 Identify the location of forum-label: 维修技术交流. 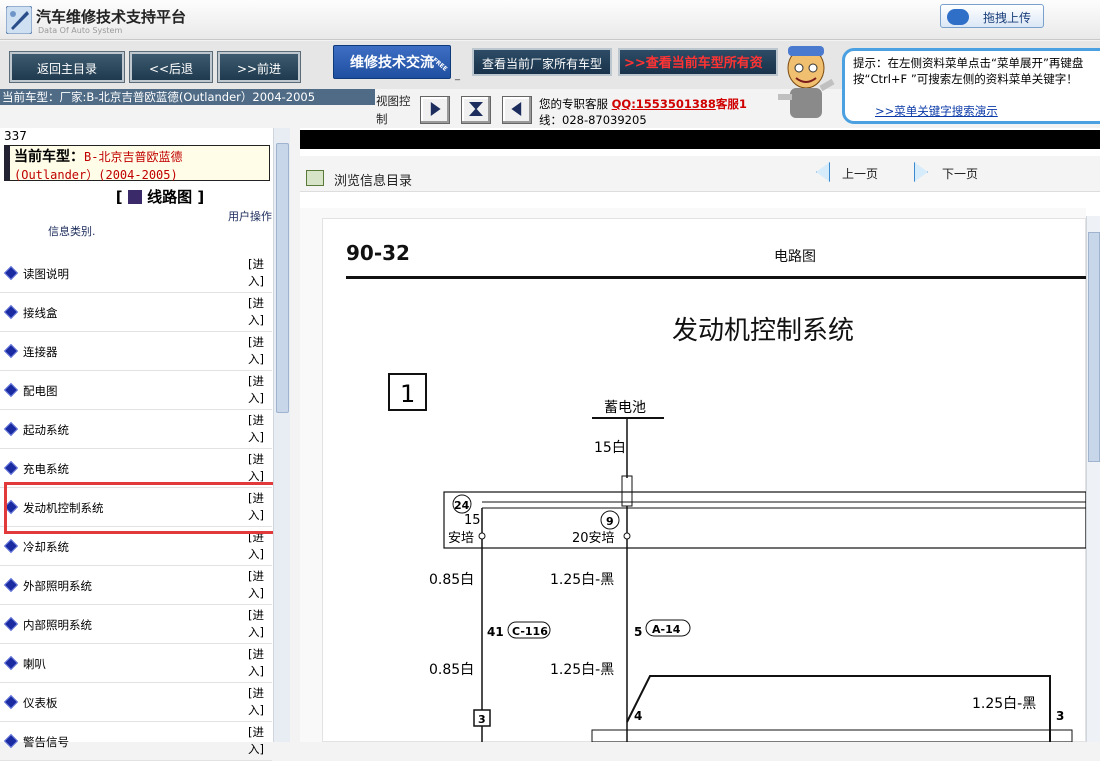
(392, 63).